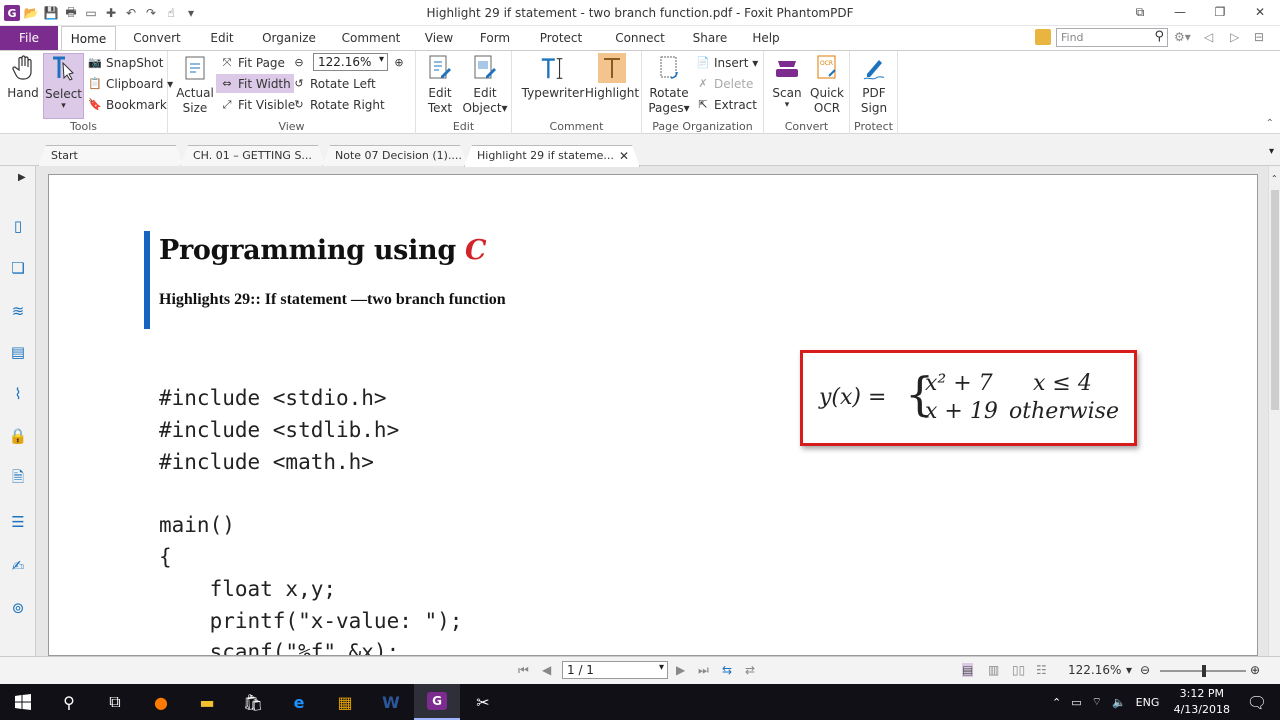 The width and height of the screenshot is (1280, 720). What do you see at coordinates (624, 156) in the screenshot?
I see `close-tab-icon: ✕` at bounding box center [624, 156].